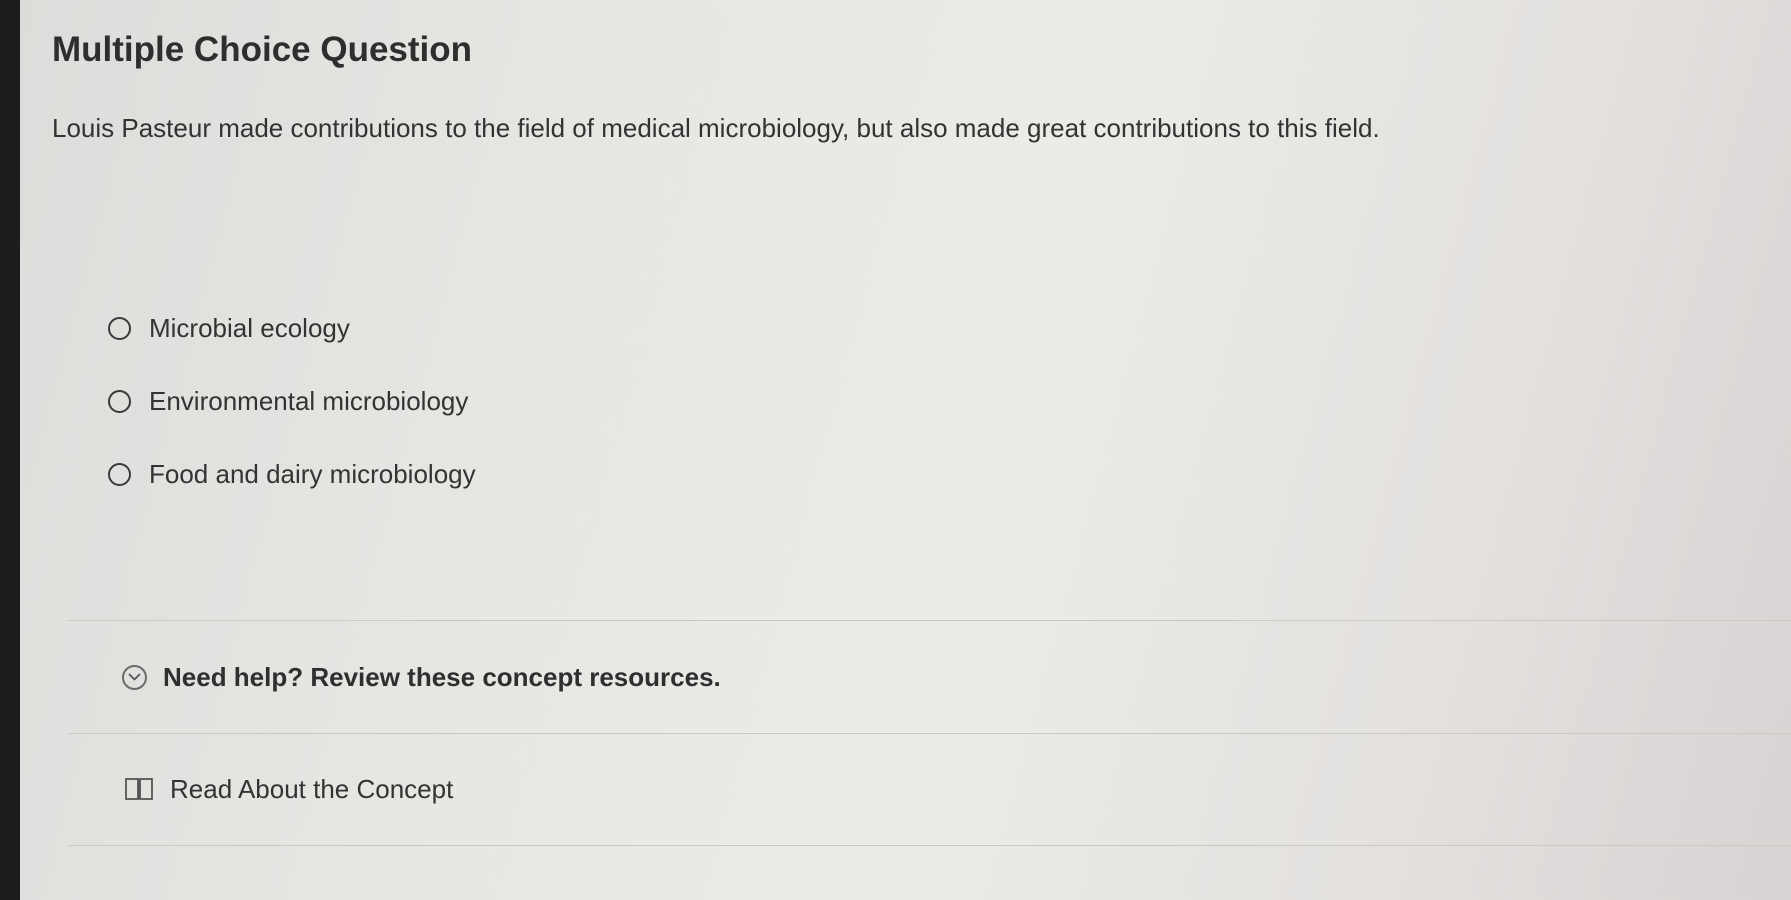 This screenshot has height=900, width=1791. I want to click on answer-option-environmental-microbiology: Environmental microbiology, so click(292, 401).